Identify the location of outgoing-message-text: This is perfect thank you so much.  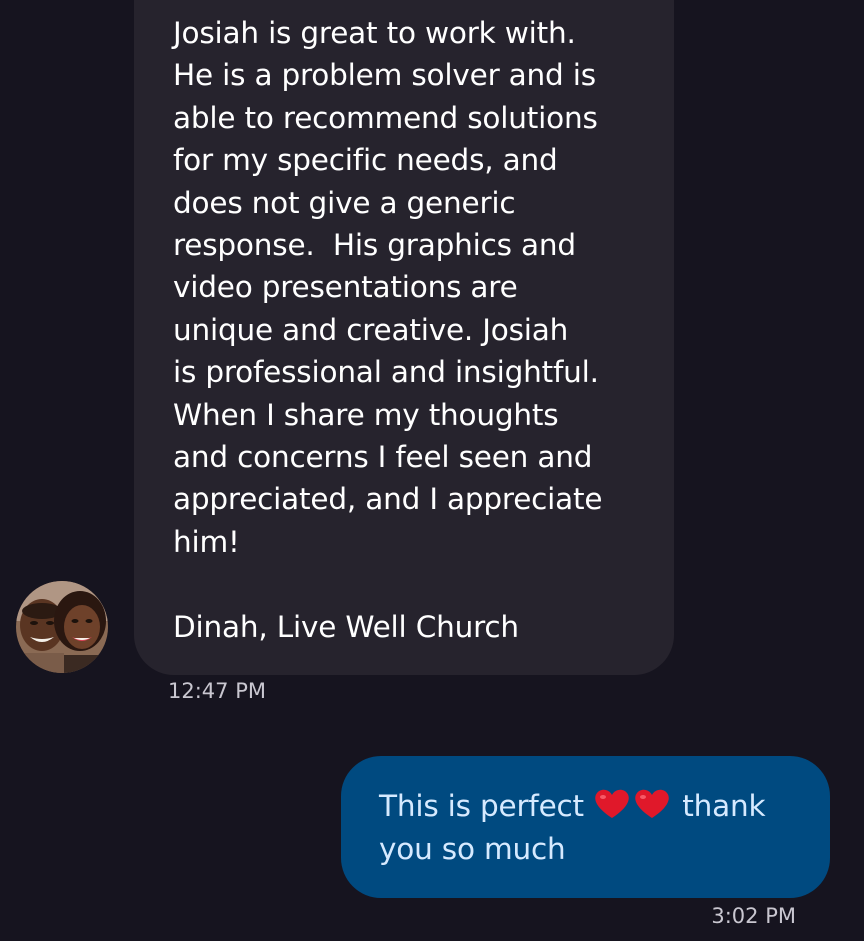
(594, 828).